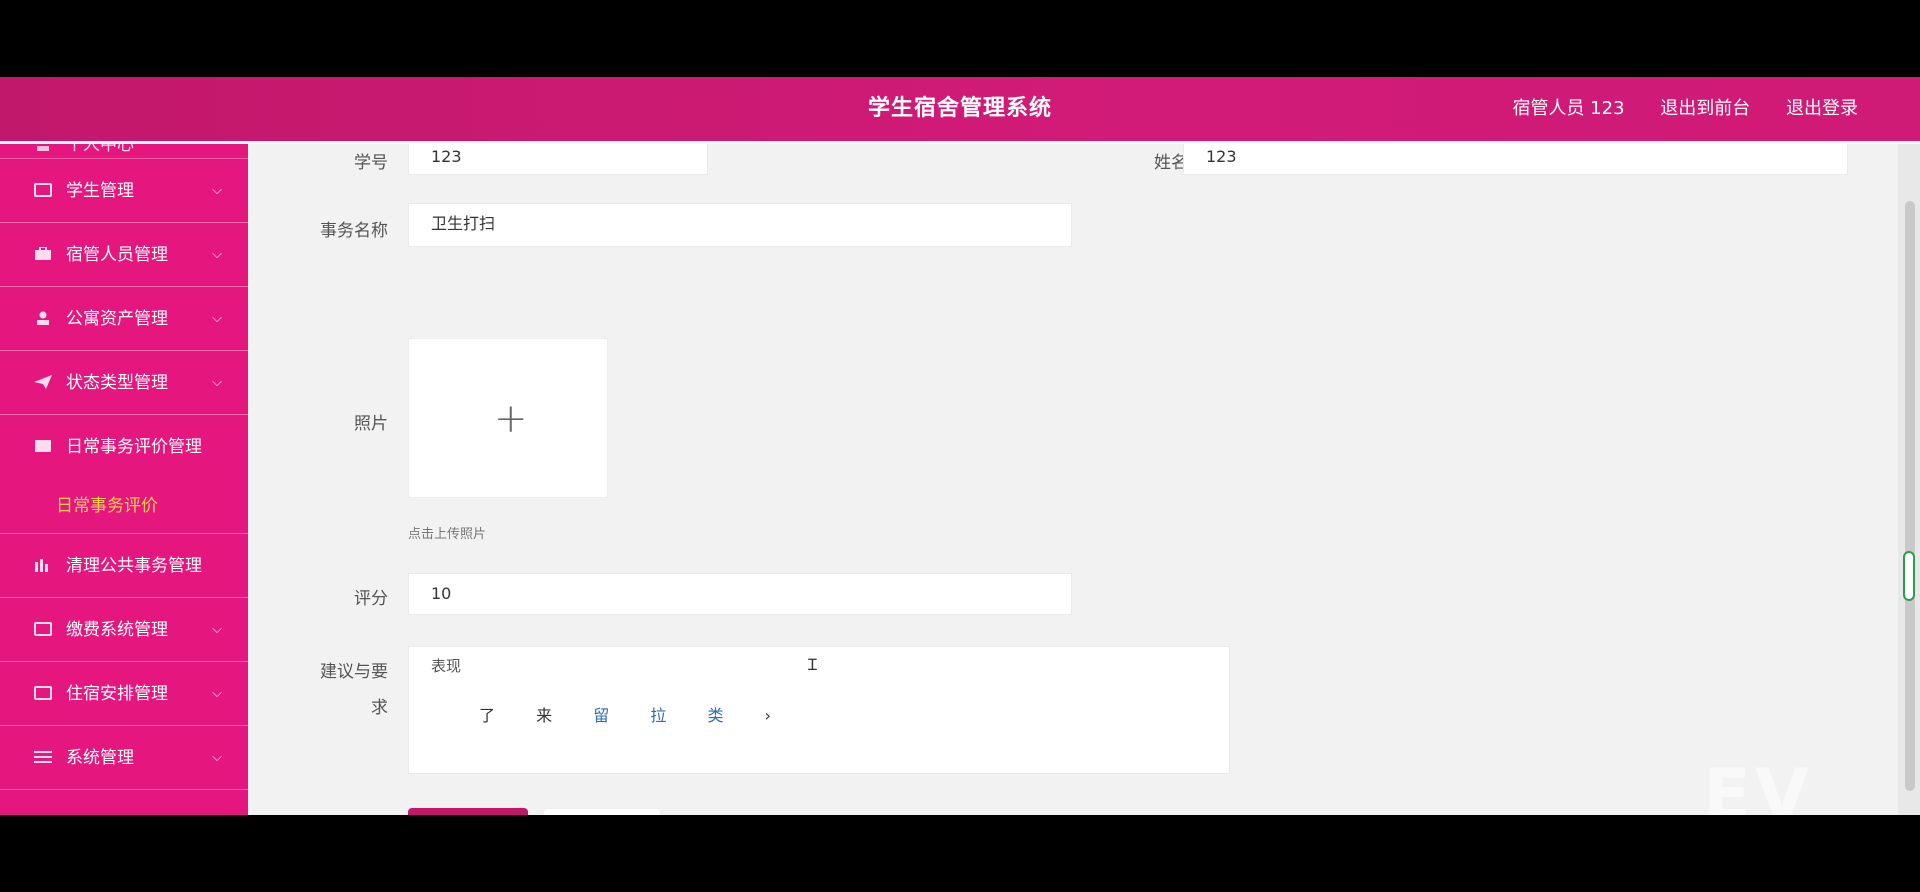 The width and height of the screenshot is (1920, 892). I want to click on student-id-label: 学号, so click(371, 163).